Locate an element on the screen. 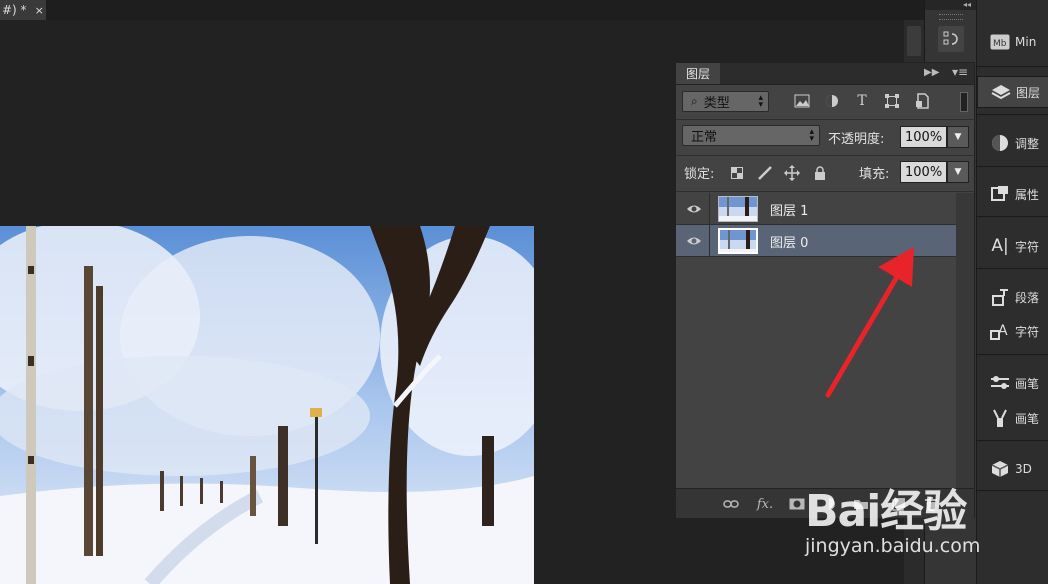  search-icon: ⌕ is located at coordinates (694, 101).